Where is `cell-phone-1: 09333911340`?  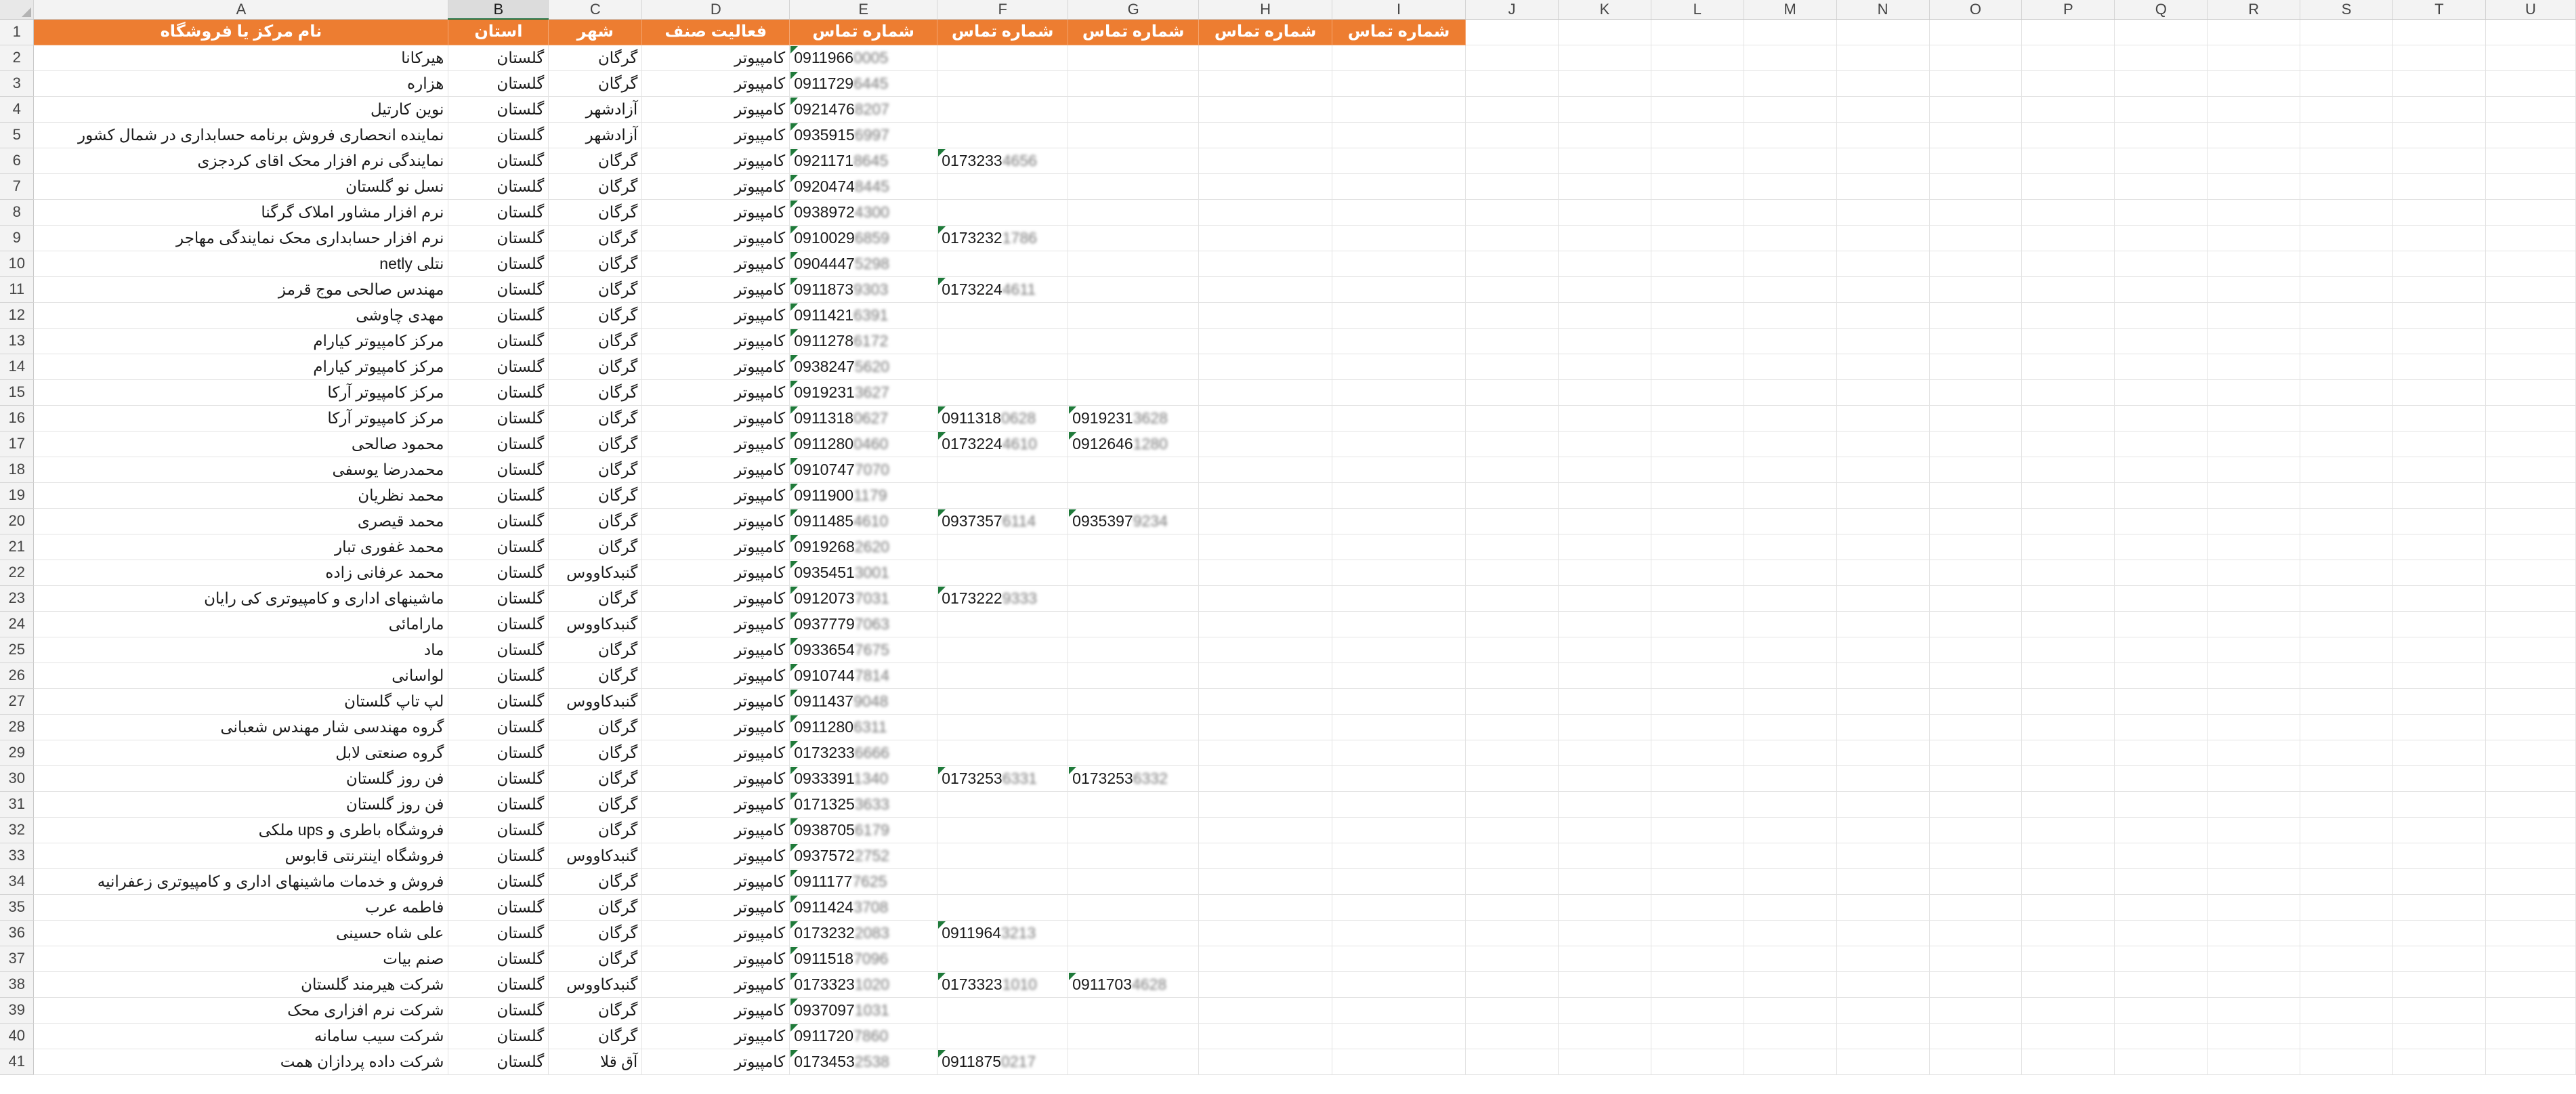 cell-phone-1: 09333911340 is located at coordinates (863, 778).